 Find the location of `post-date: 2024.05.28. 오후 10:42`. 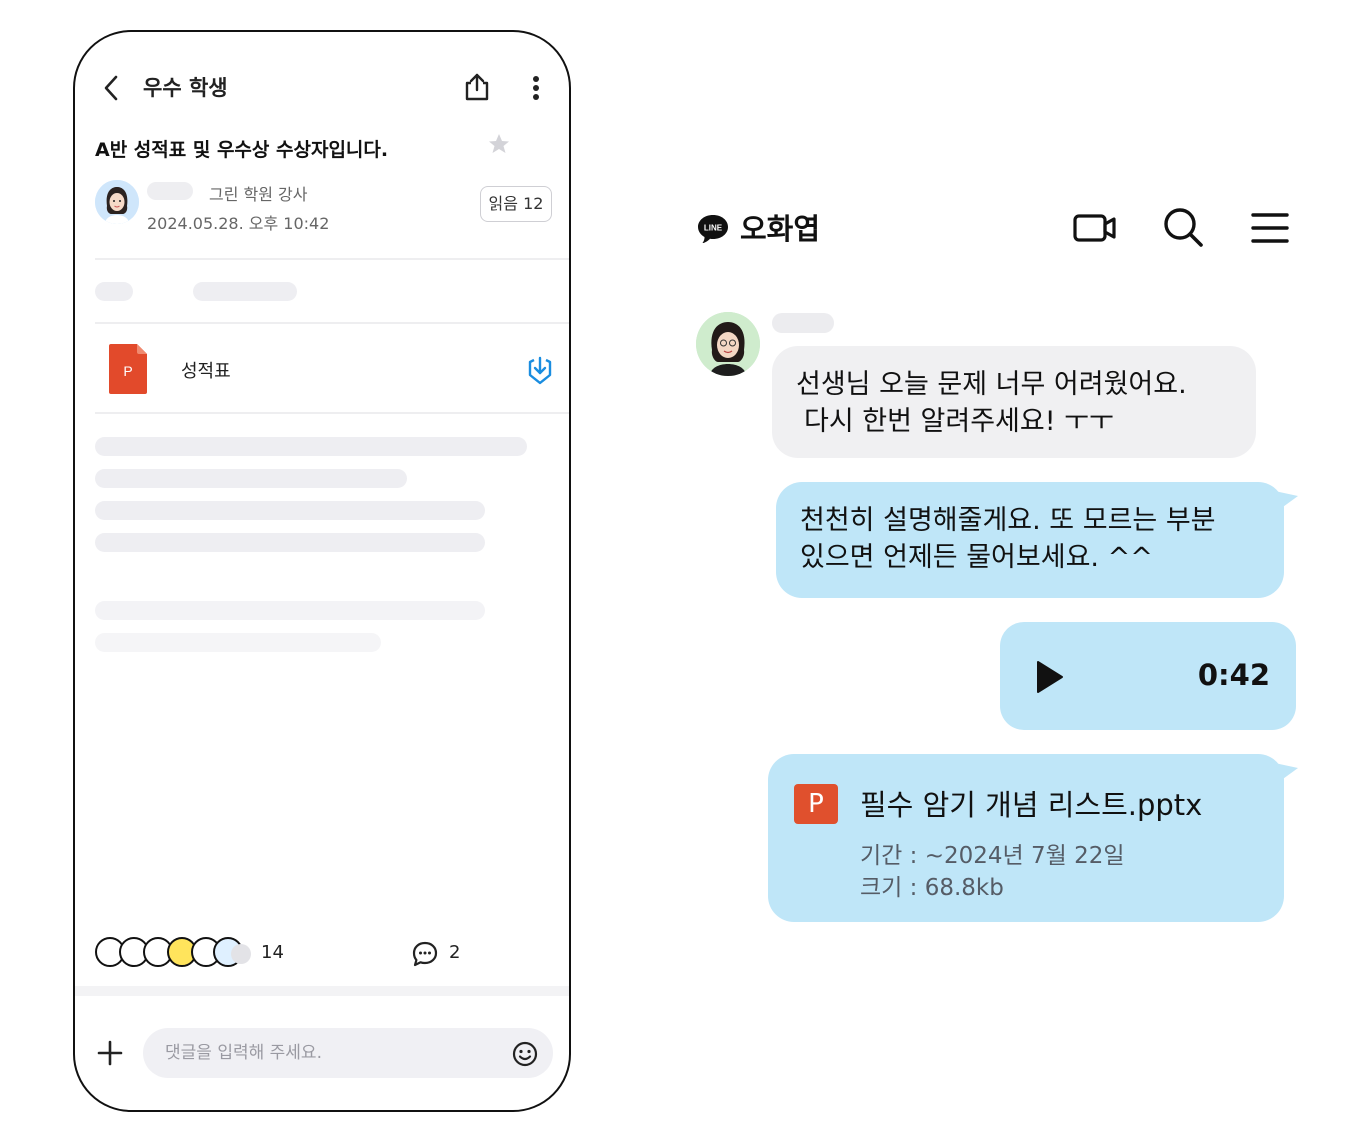

post-date: 2024.05.28. 오후 10:42 is located at coordinates (238, 223).